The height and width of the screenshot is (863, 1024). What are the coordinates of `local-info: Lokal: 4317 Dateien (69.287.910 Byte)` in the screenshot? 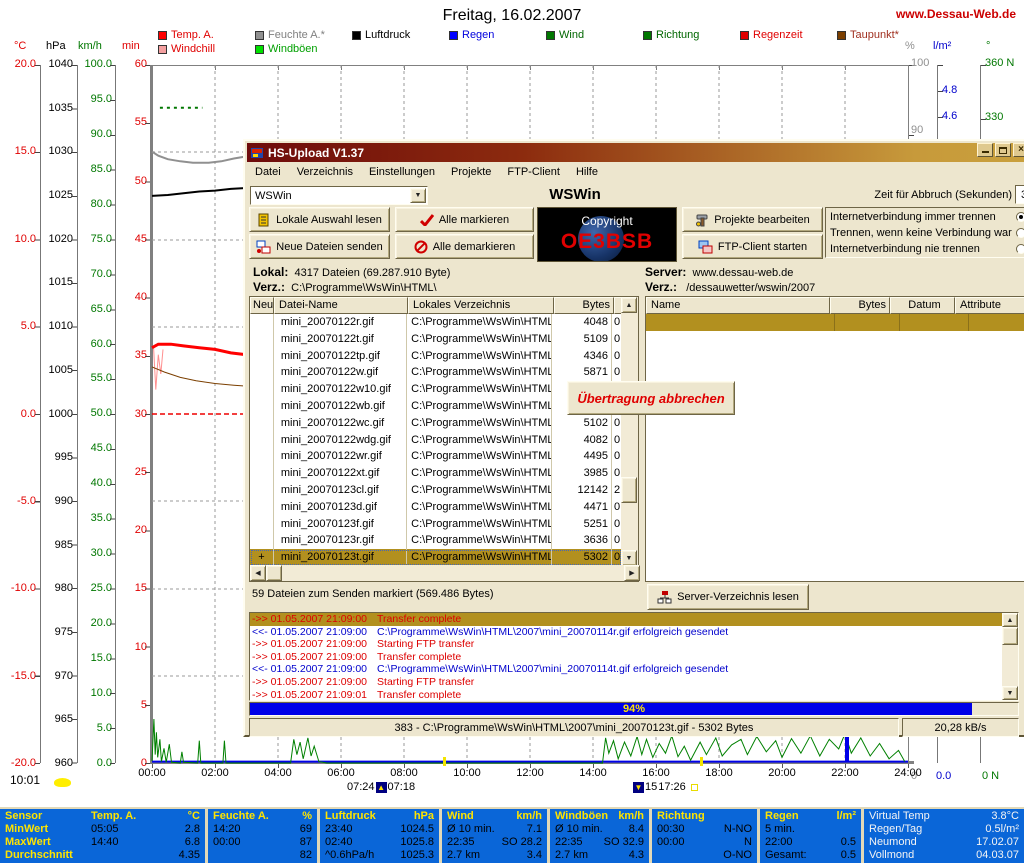 It's located at (351, 272).